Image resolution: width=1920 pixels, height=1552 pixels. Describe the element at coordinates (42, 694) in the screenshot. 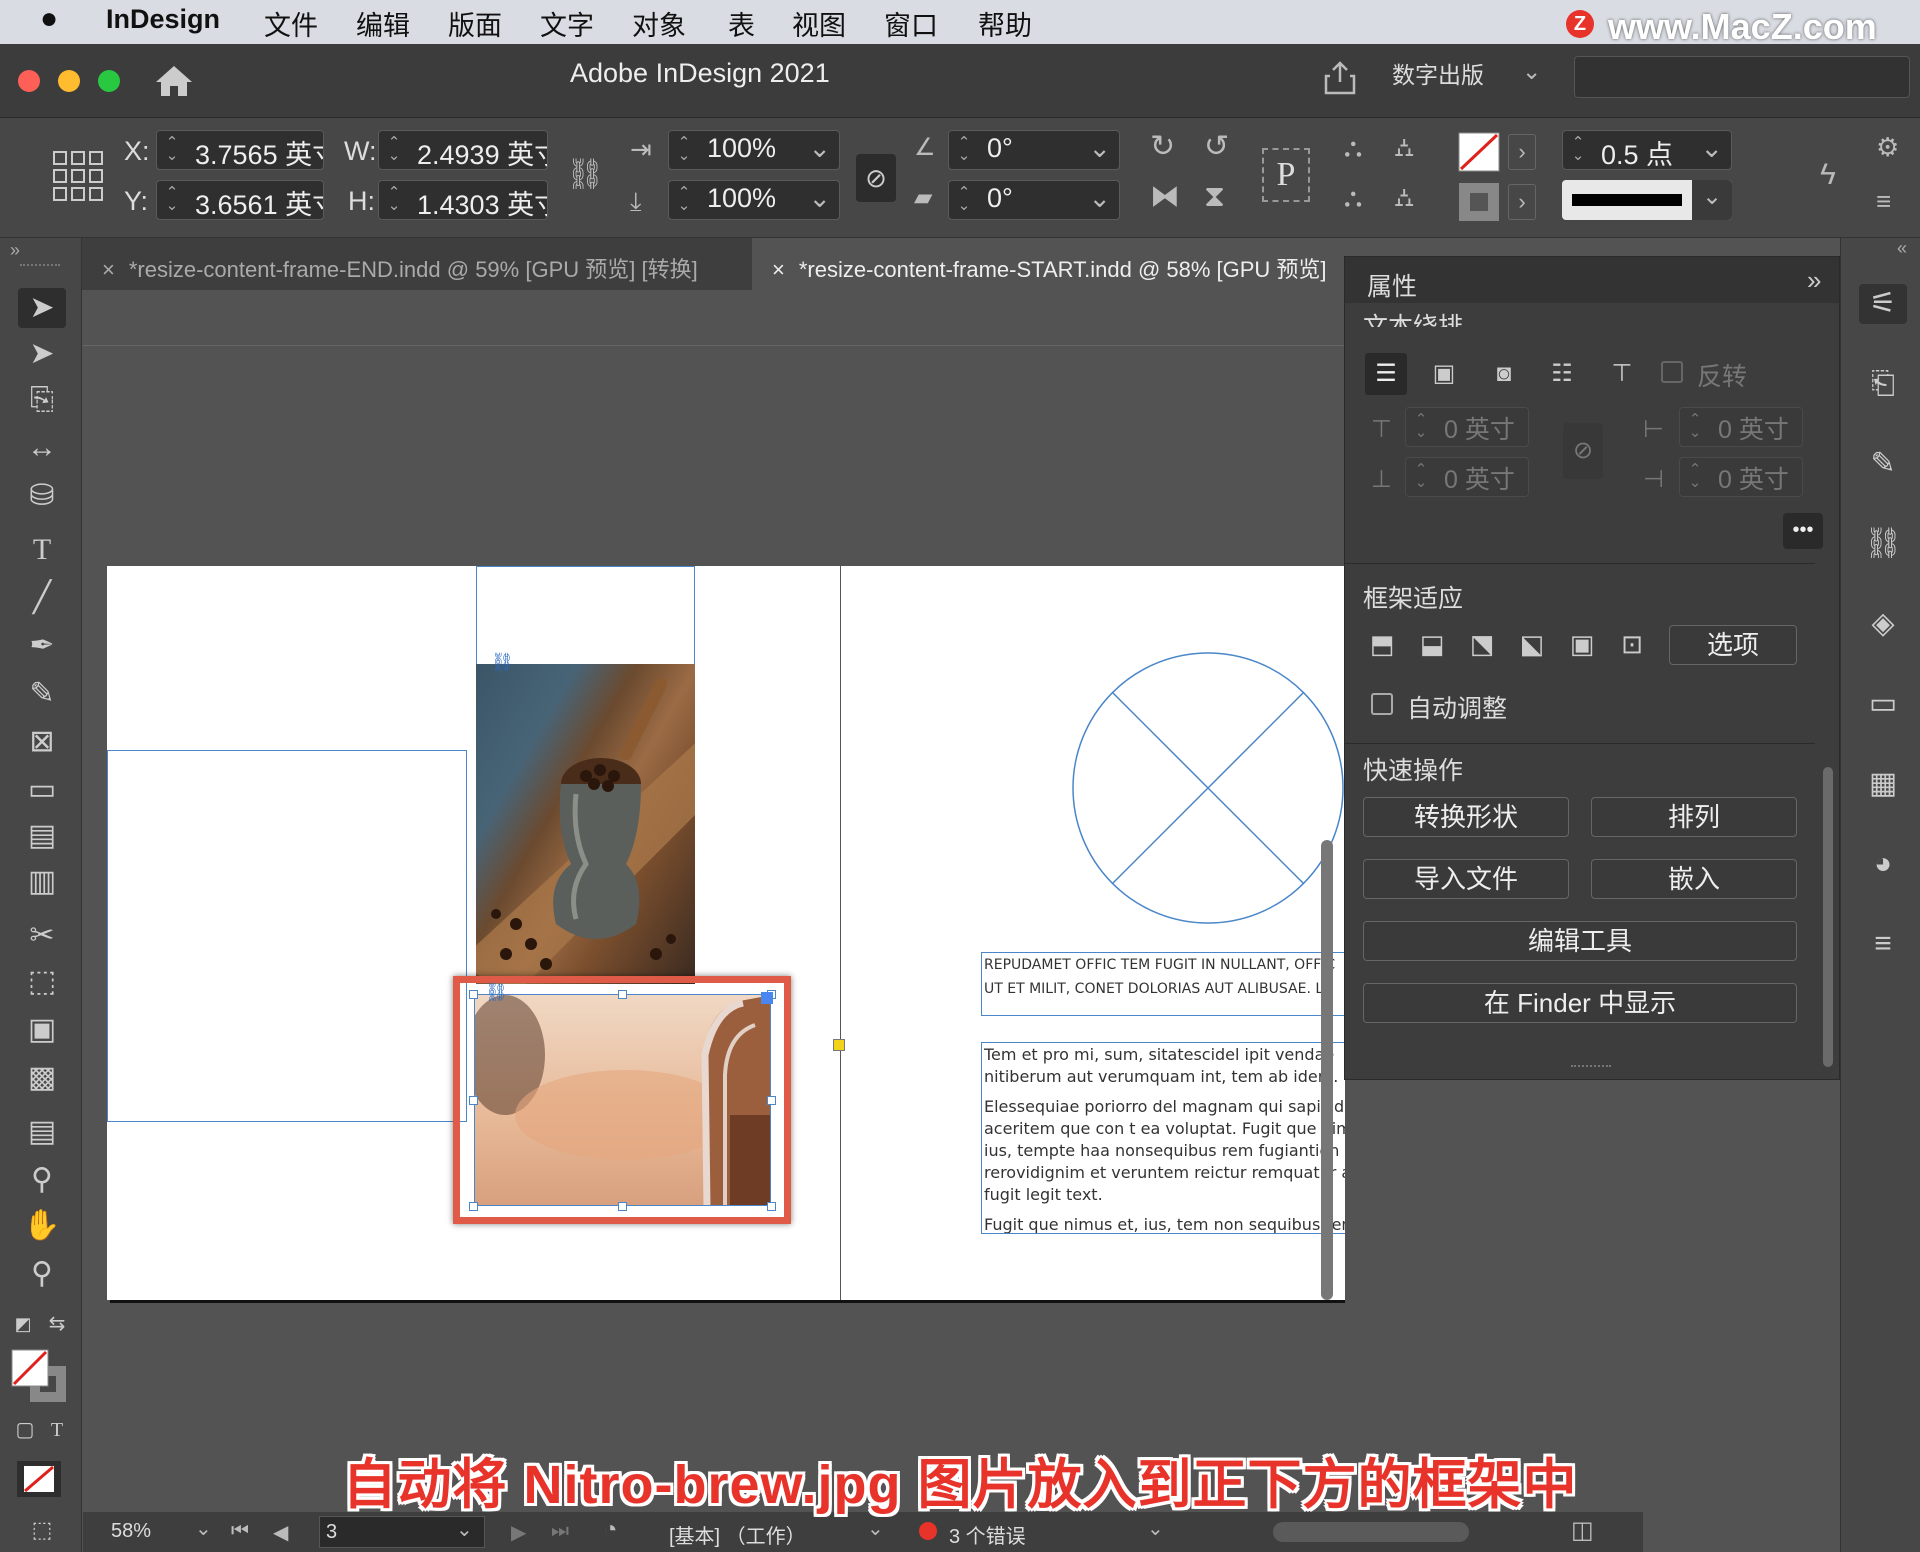

I see `pencil-tool-icon: ✎` at that location.